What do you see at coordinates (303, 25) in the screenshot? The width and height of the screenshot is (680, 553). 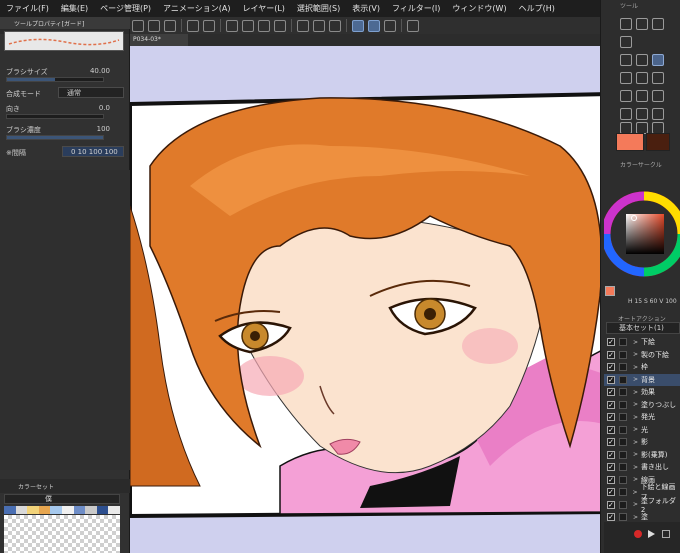 I see `invert-selection-icon` at bounding box center [303, 25].